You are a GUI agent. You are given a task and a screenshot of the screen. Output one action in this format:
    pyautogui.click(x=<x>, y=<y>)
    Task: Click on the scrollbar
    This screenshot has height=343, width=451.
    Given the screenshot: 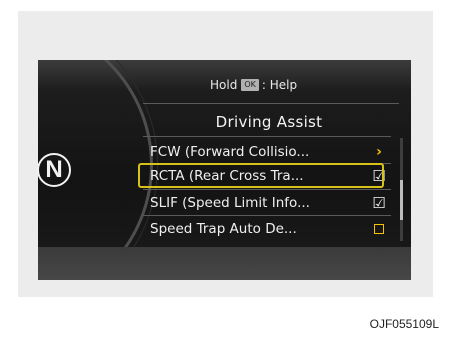 What is the action you would take?
    pyautogui.click(x=401, y=189)
    